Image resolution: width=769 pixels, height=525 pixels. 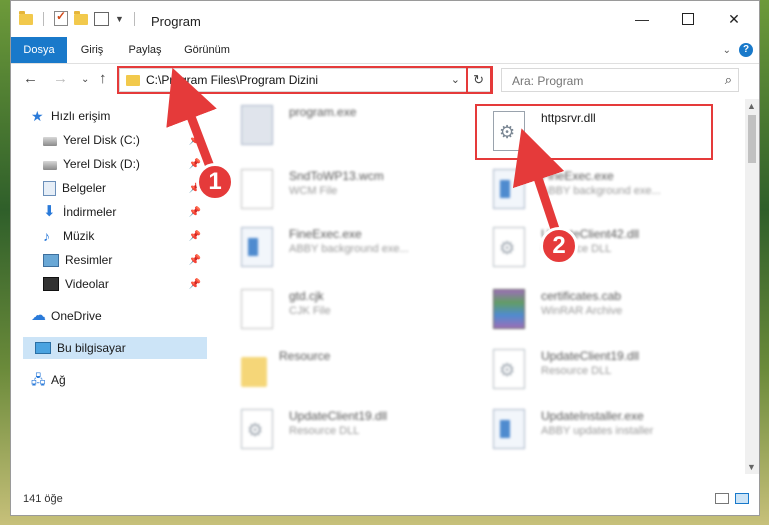 I want to click on ribbon-tabs: Dosya Giriş Paylaş Görünüm ⌄ ?, so click(x=385, y=50).